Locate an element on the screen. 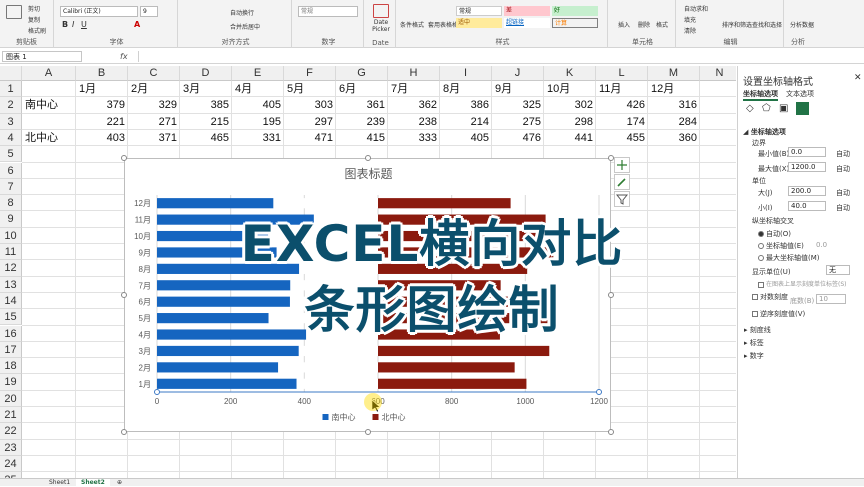  find-select-button: 查找和选择 is located at coordinates (767, 24).